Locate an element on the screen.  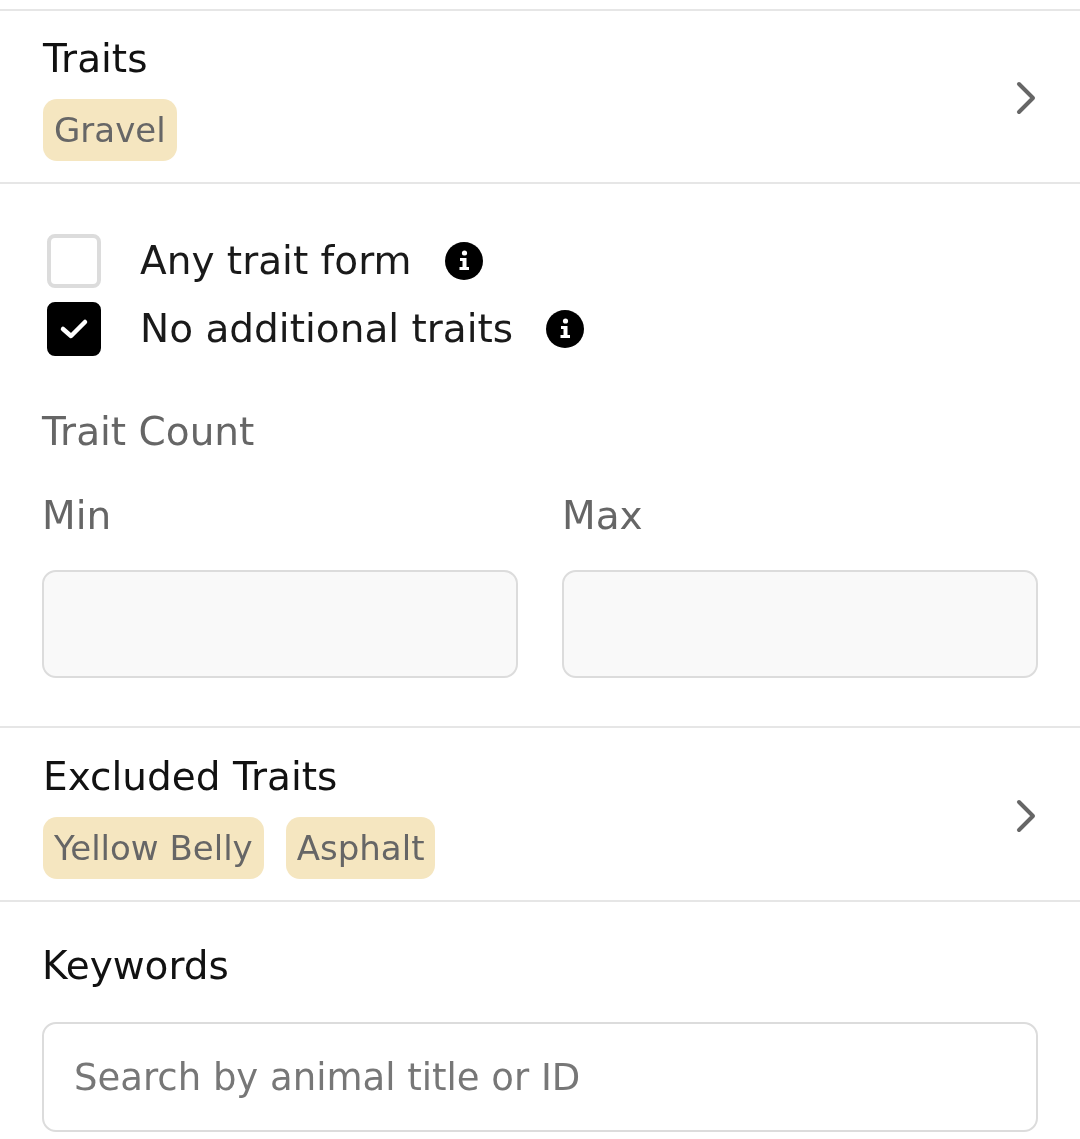
checkmark-icon is located at coordinates (74, 329).